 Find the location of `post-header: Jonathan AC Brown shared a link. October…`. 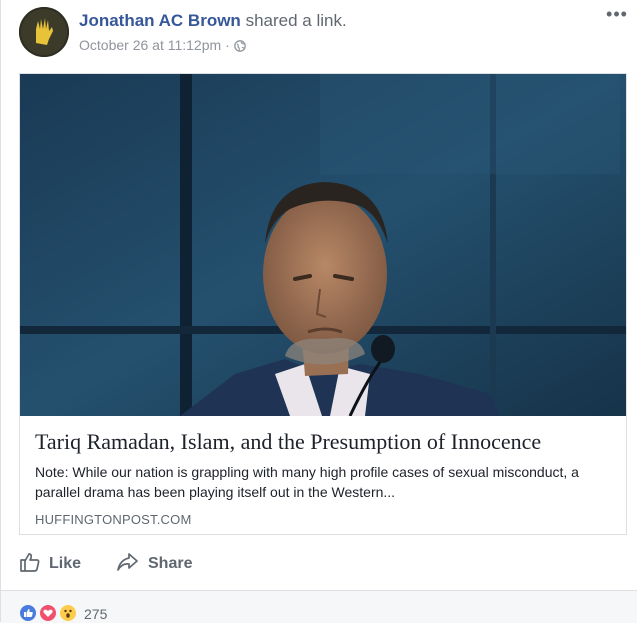

post-header: Jonathan AC Brown shared a link. October… is located at coordinates (324, 32).